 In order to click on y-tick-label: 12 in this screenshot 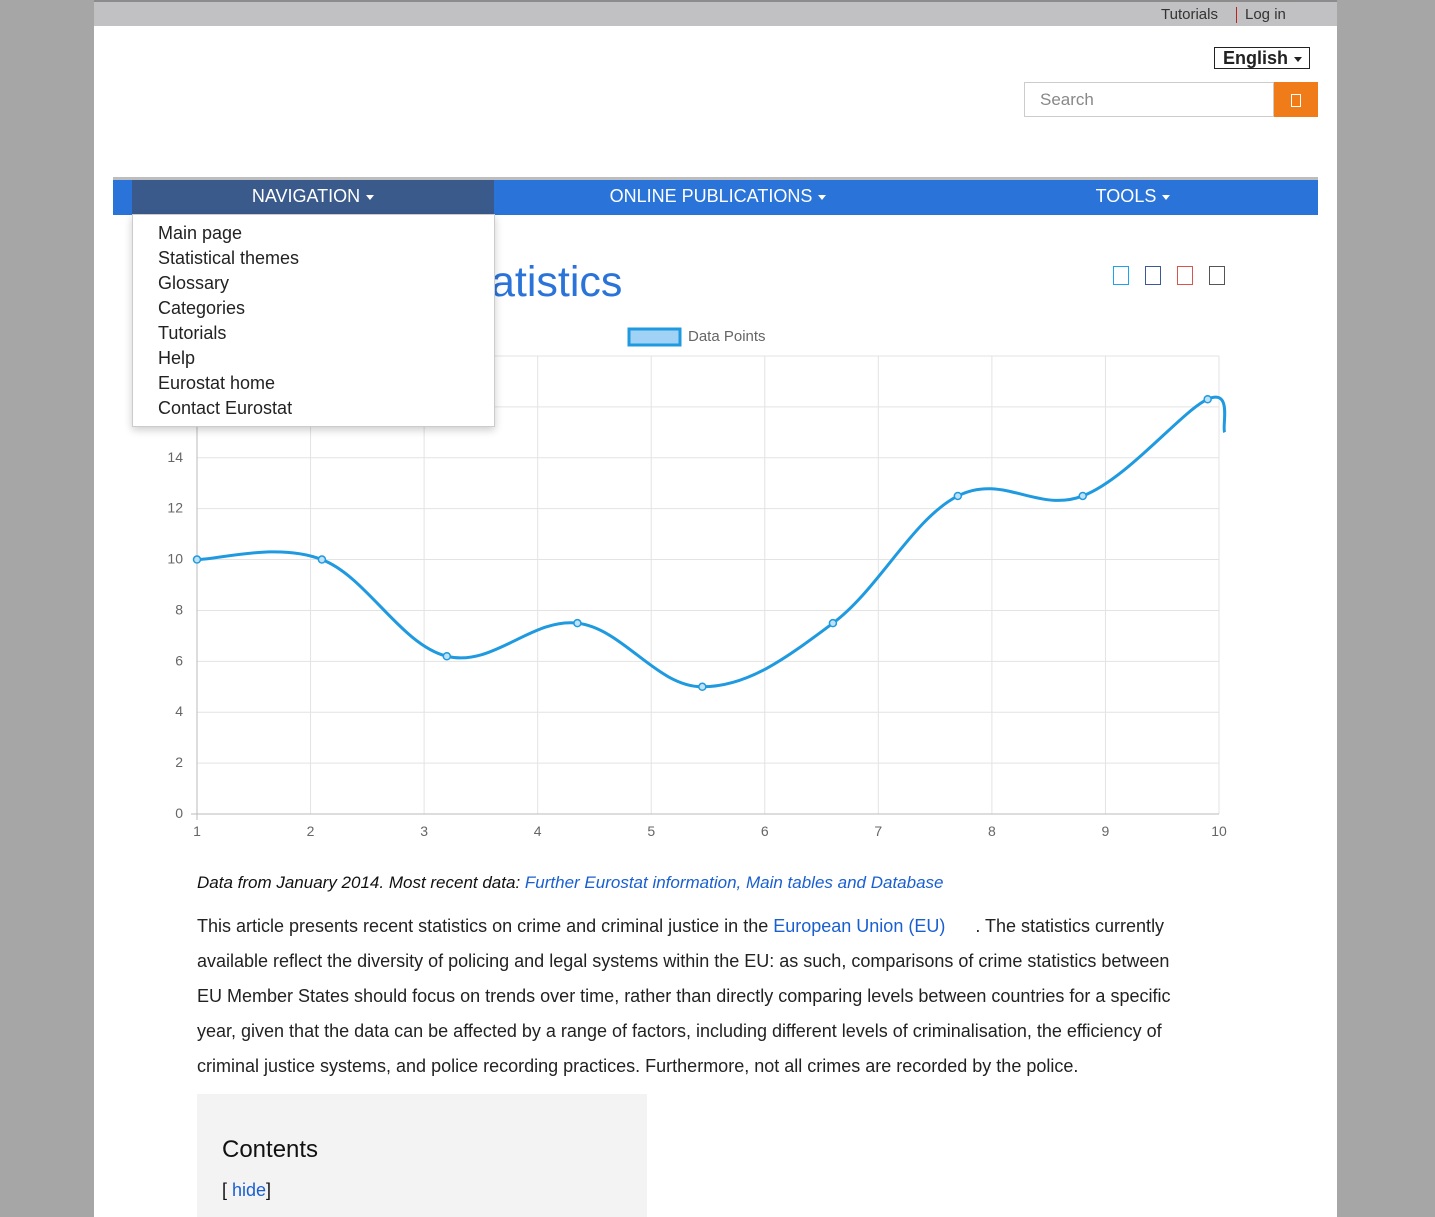, I will do `click(175, 508)`.